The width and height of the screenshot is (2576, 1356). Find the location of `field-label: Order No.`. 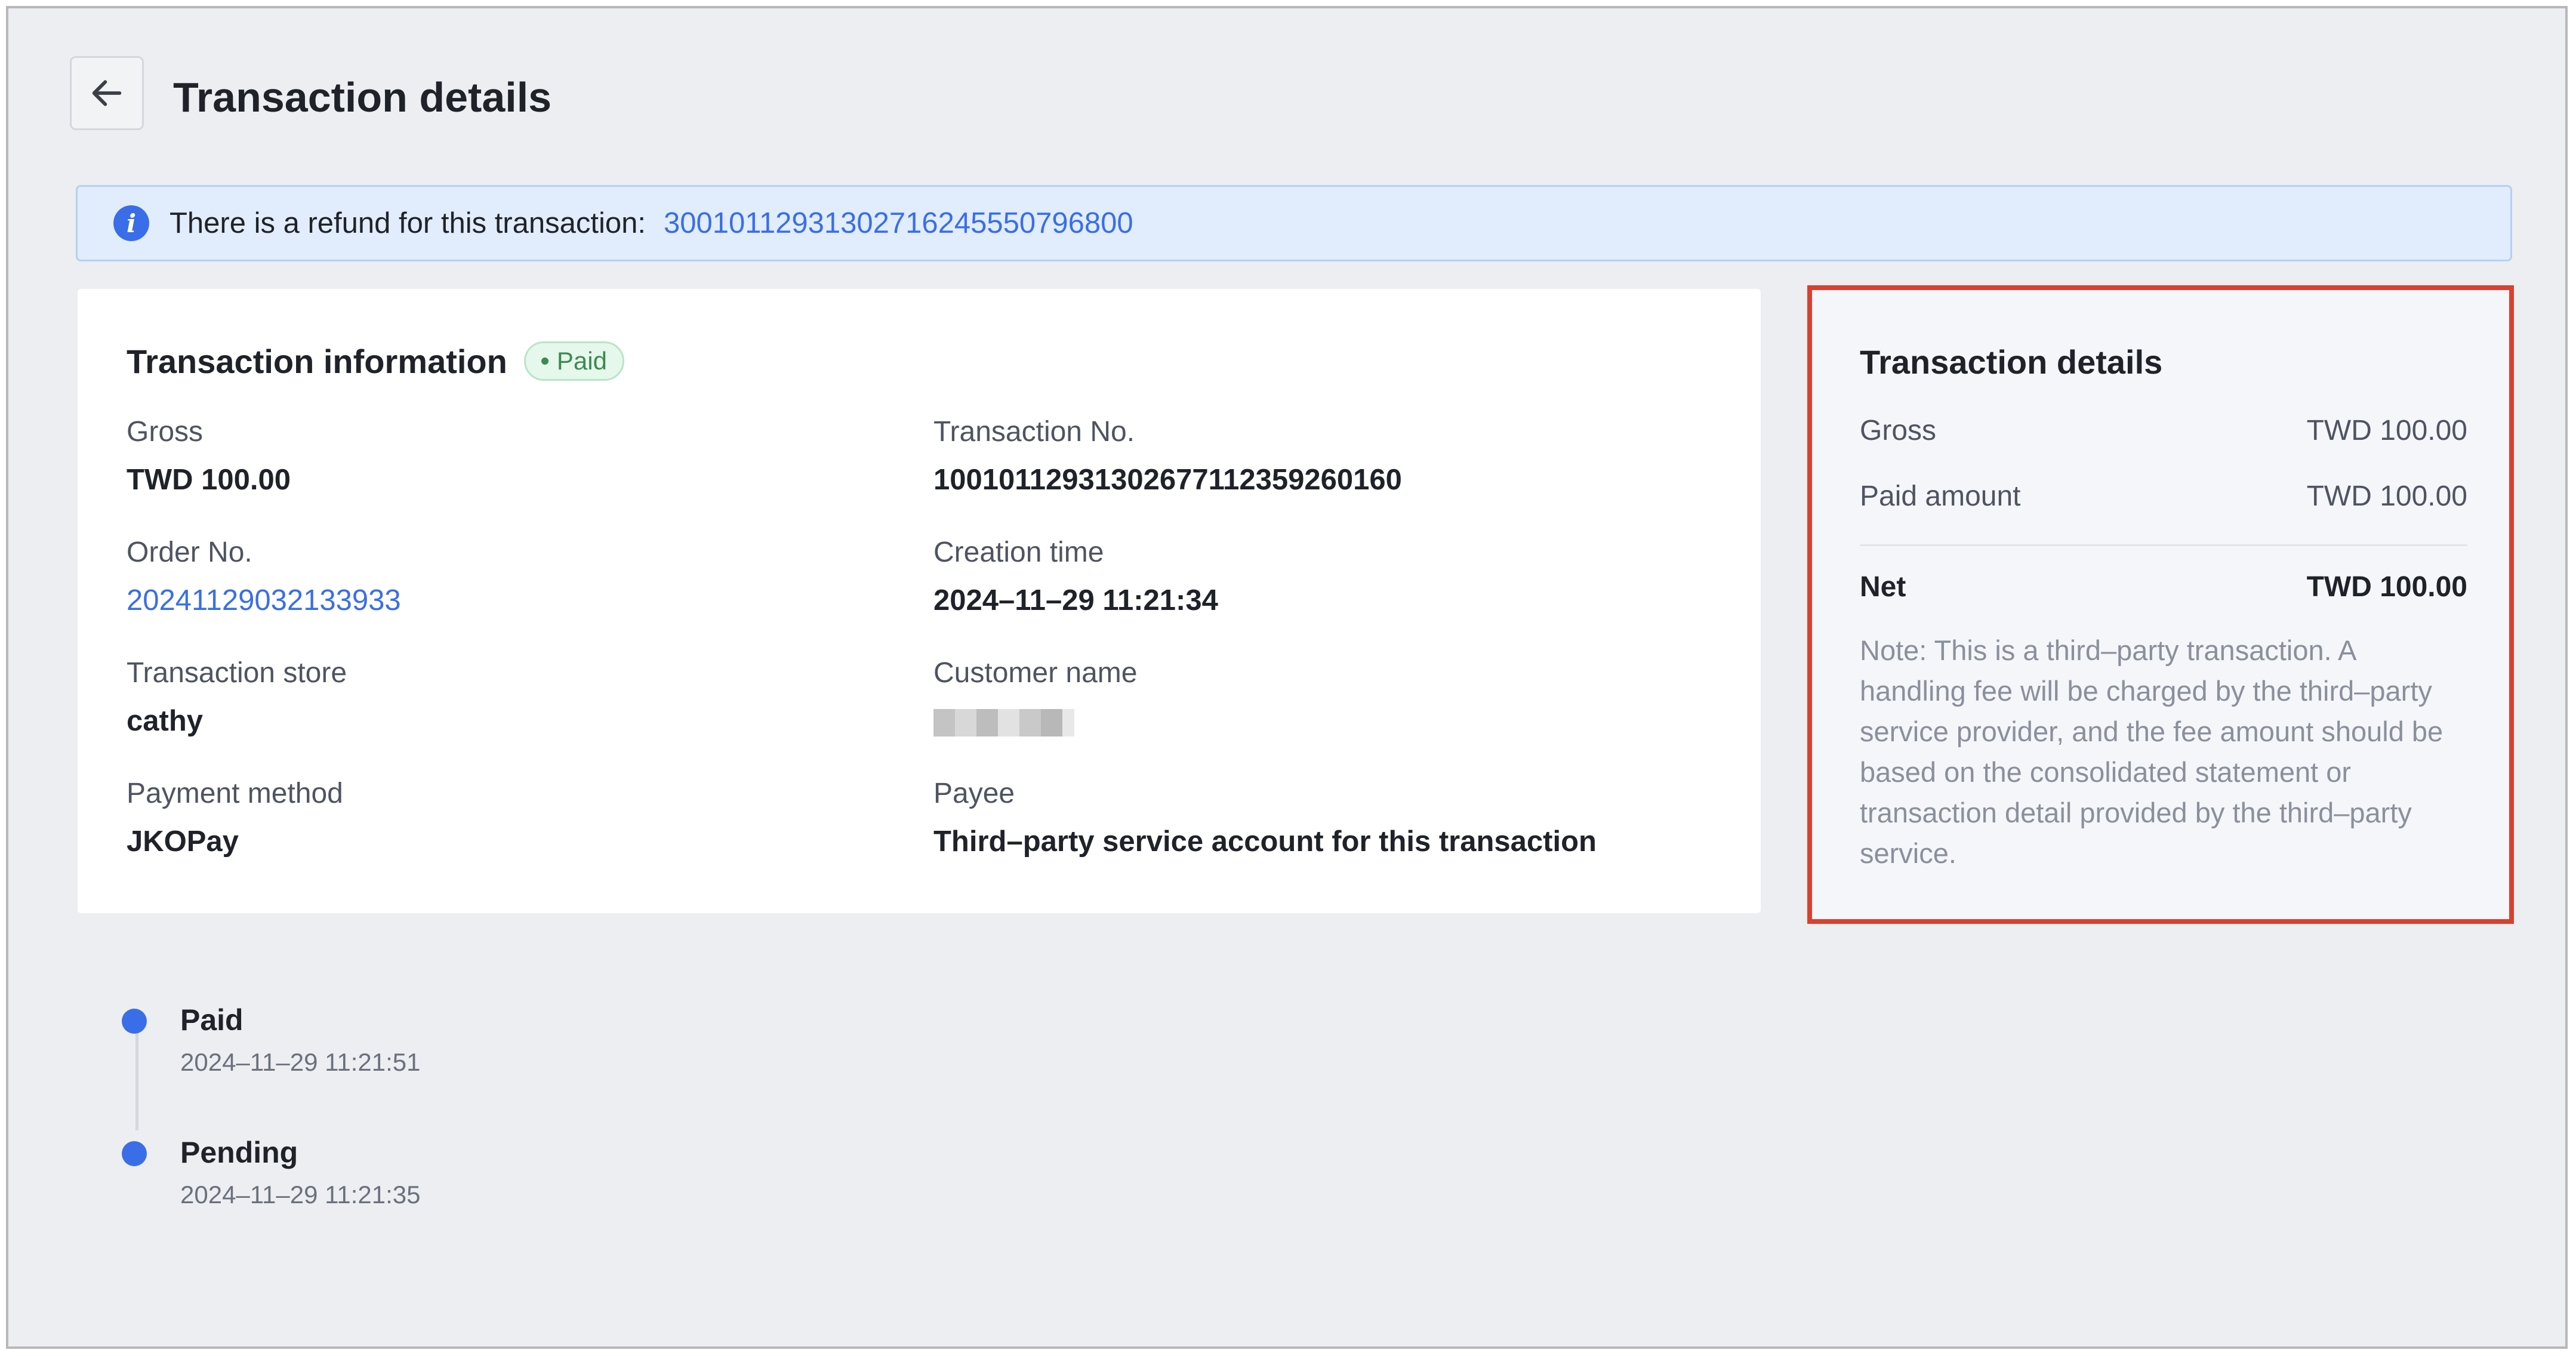

field-label: Order No. is located at coordinates (189, 552).